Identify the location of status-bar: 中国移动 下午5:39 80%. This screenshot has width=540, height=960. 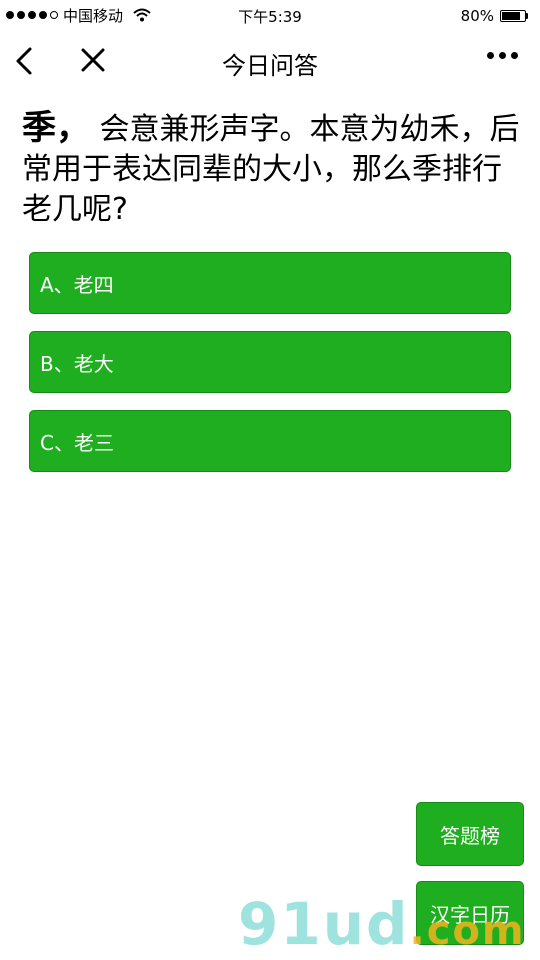
(270, 15).